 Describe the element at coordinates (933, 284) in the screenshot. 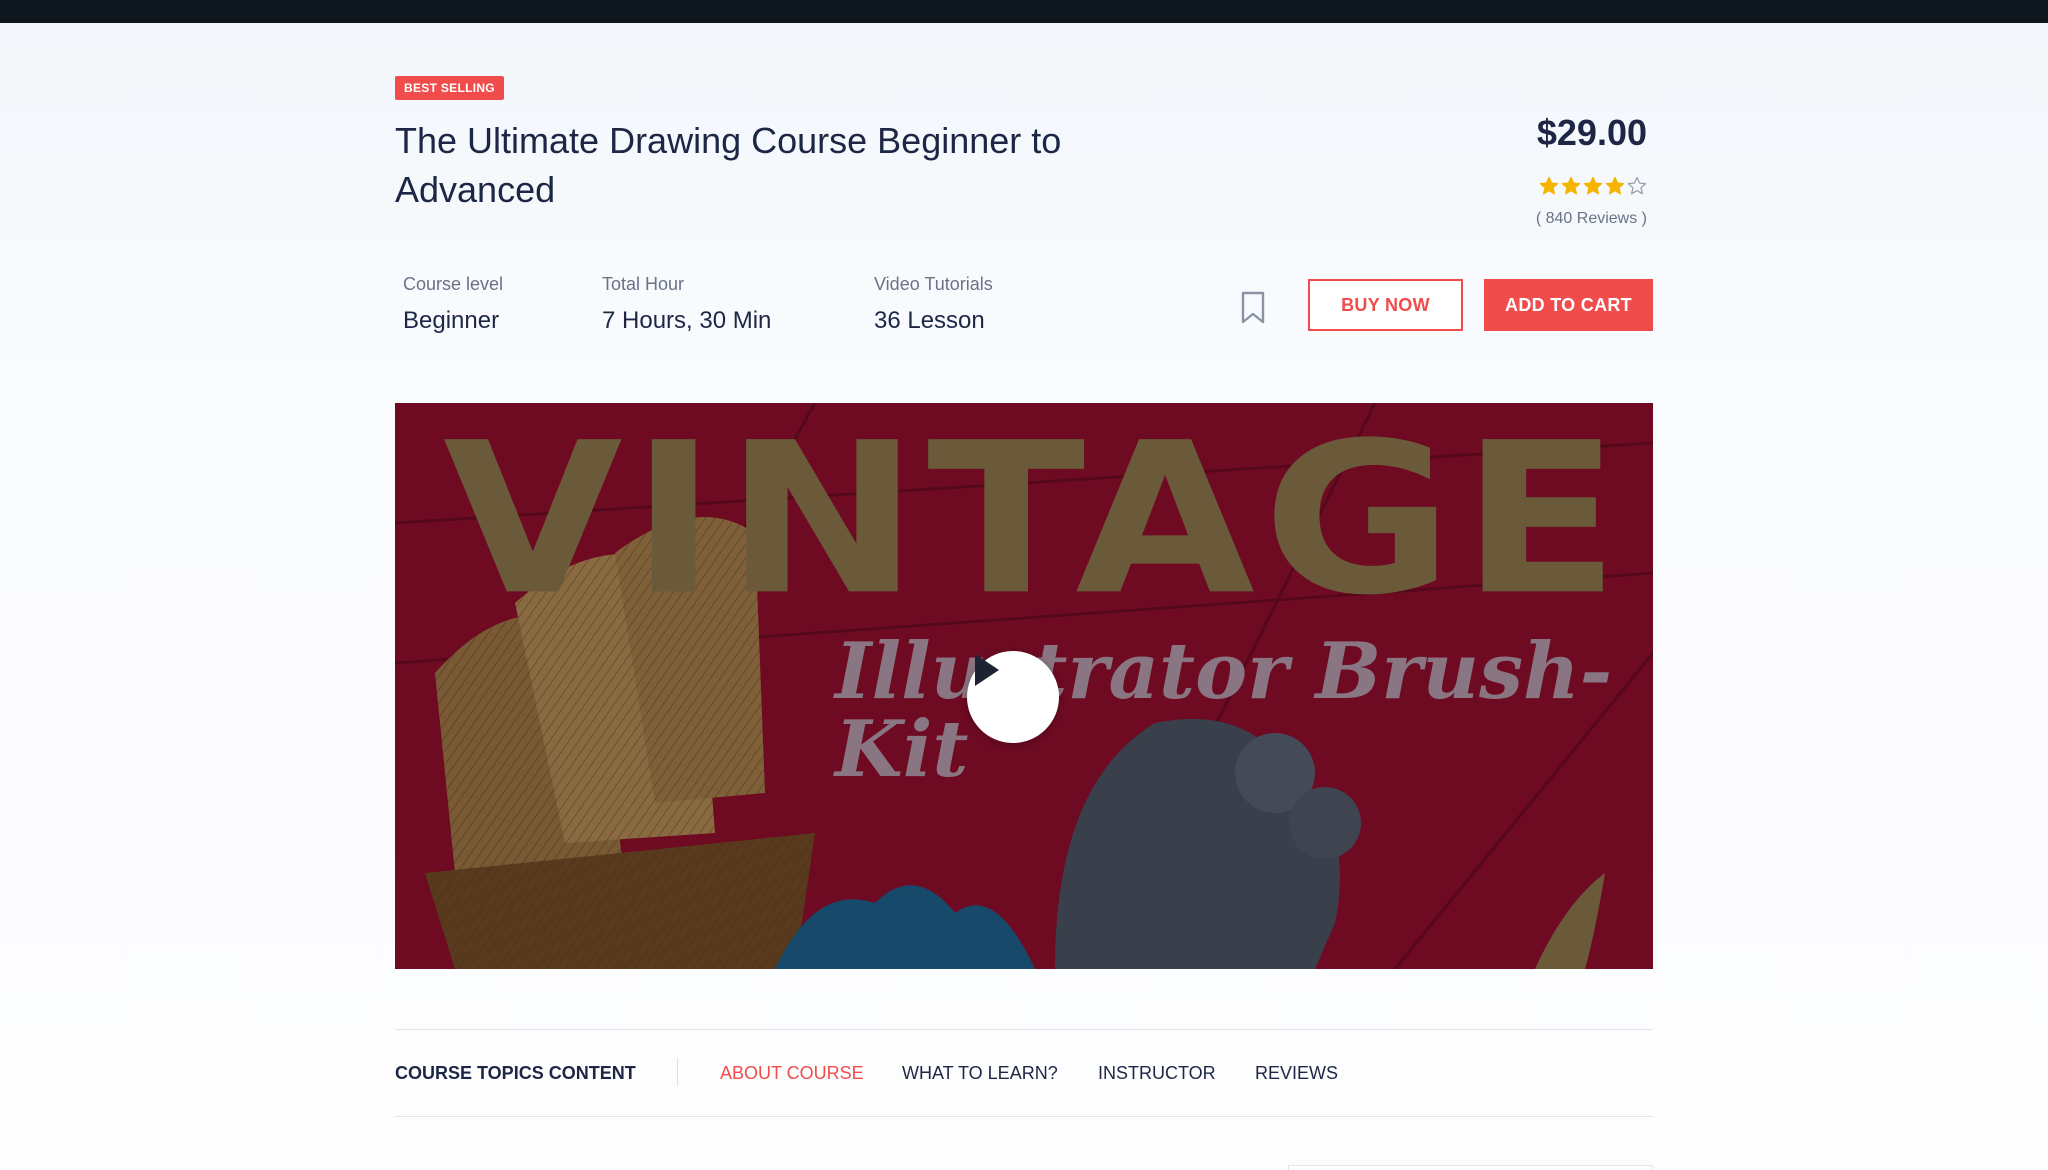

I see `meta-label: Video Tutorials` at that location.